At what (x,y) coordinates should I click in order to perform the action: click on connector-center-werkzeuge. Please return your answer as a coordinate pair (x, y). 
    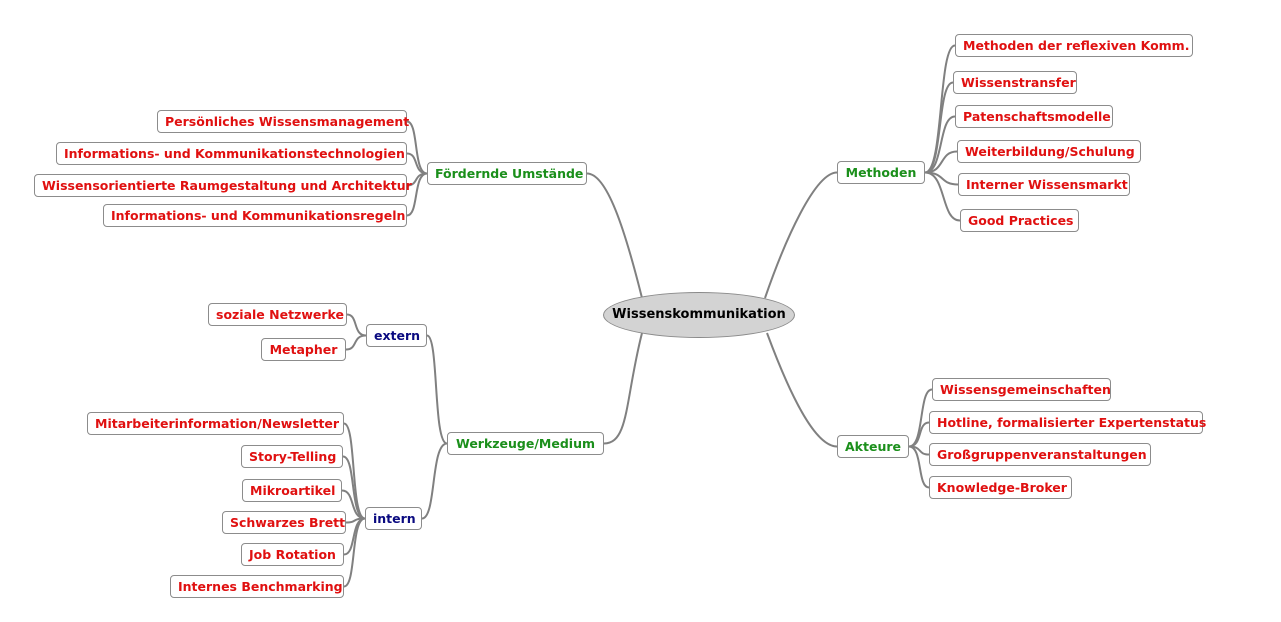
    Looking at the image, I should click on (623, 388).